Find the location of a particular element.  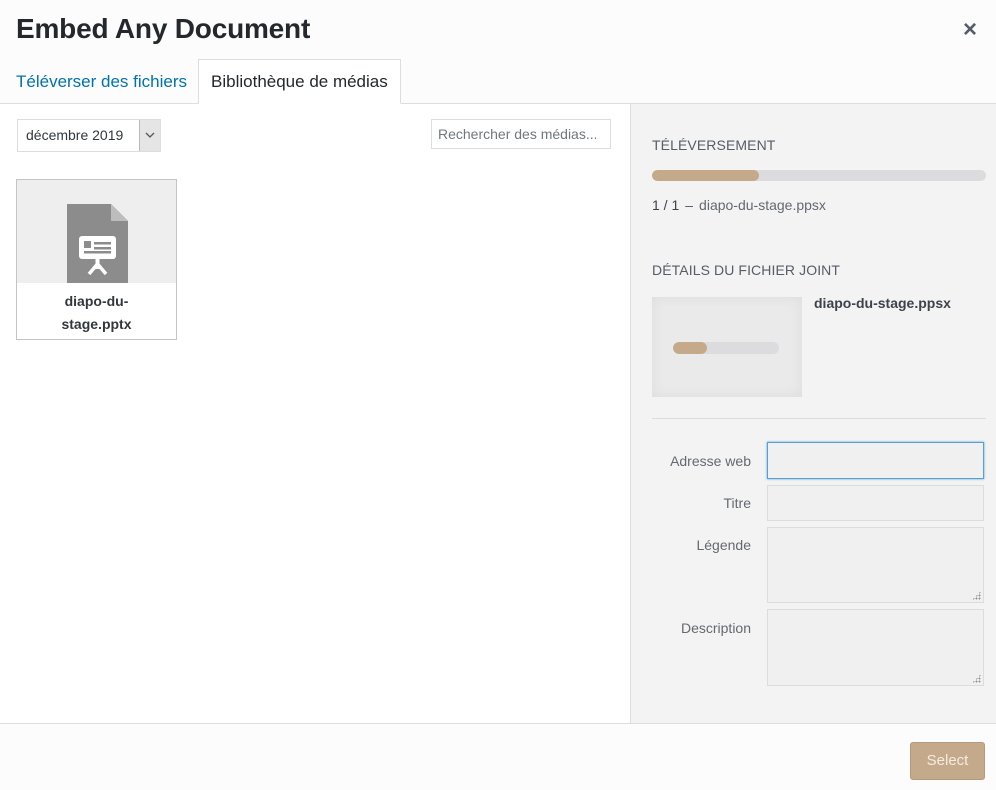

upload-heading: TÉLÉVERSEMENT is located at coordinates (714, 145).